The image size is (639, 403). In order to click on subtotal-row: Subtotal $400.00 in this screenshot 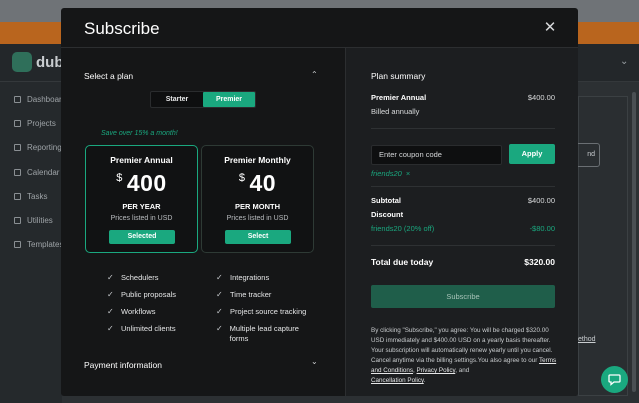, I will do `click(463, 200)`.